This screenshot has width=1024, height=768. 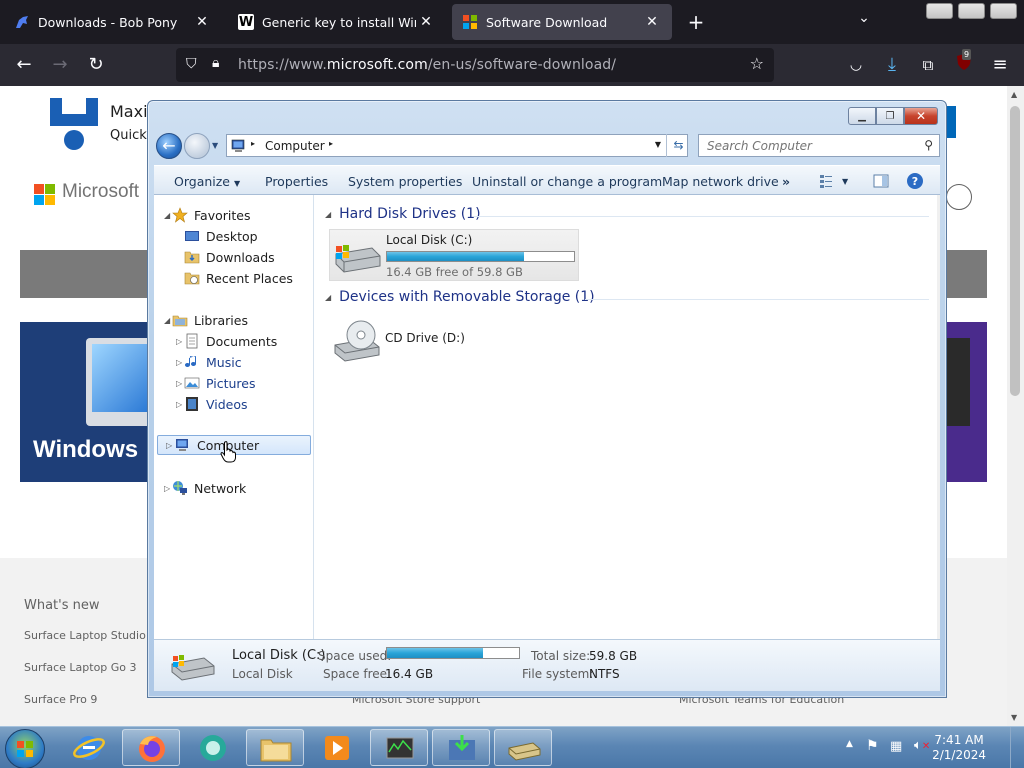 What do you see at coordinates (399, 747) in the screenshot?
I see `taskbar-task-manager` at bounding box center [399, 747].